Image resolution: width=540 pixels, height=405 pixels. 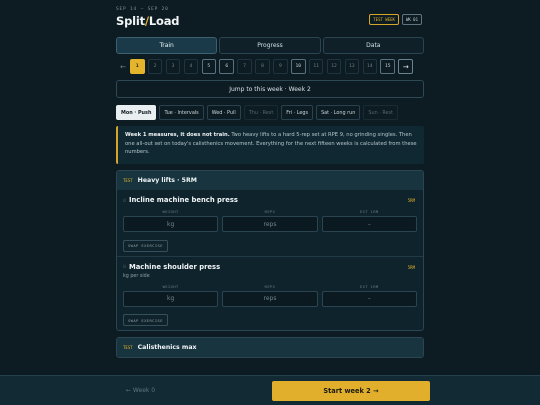 What do you see at coordinates (191, 66) in the screenshot?
I see `week-button-4: 4` at bounding box center [191, 66].